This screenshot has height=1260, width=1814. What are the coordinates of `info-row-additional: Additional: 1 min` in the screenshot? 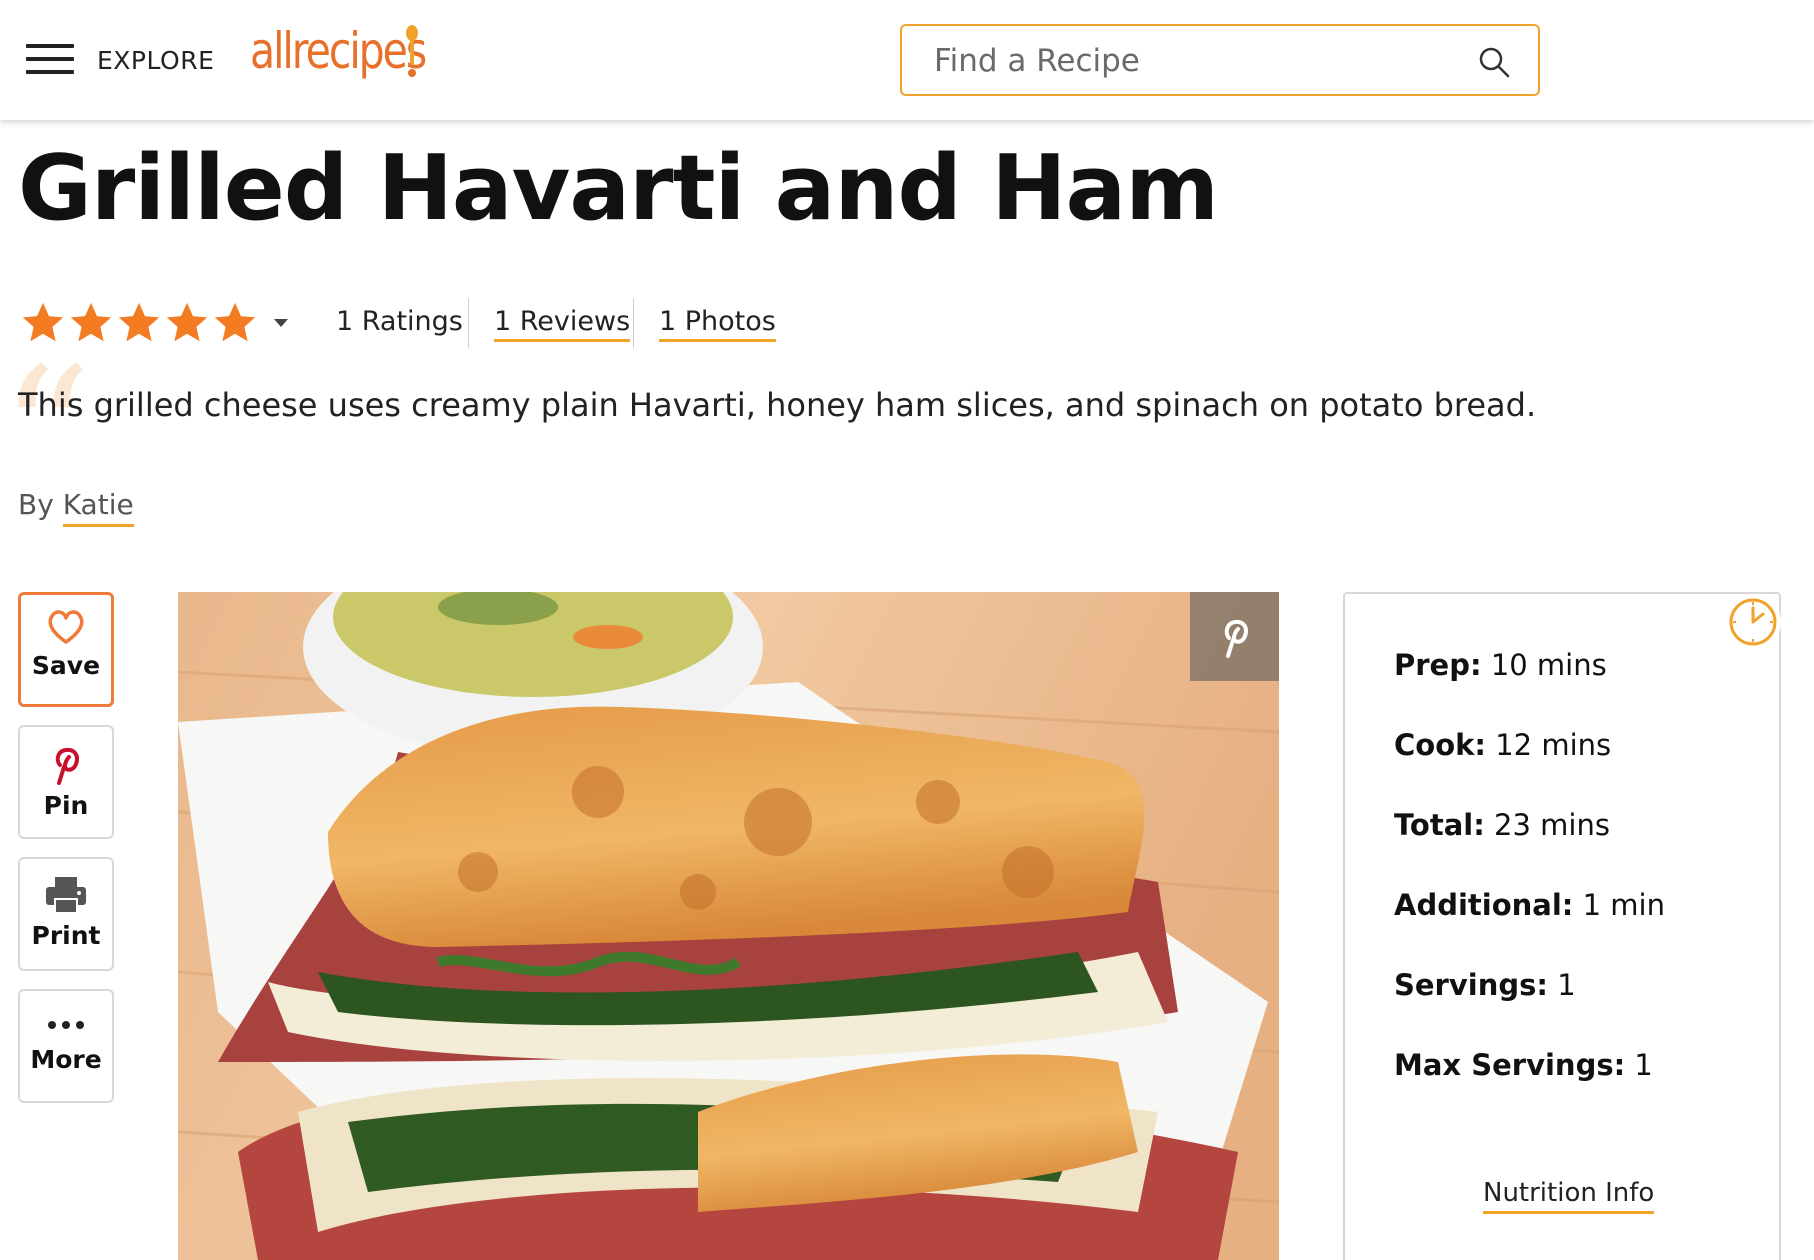 It's located at (1529, 905).